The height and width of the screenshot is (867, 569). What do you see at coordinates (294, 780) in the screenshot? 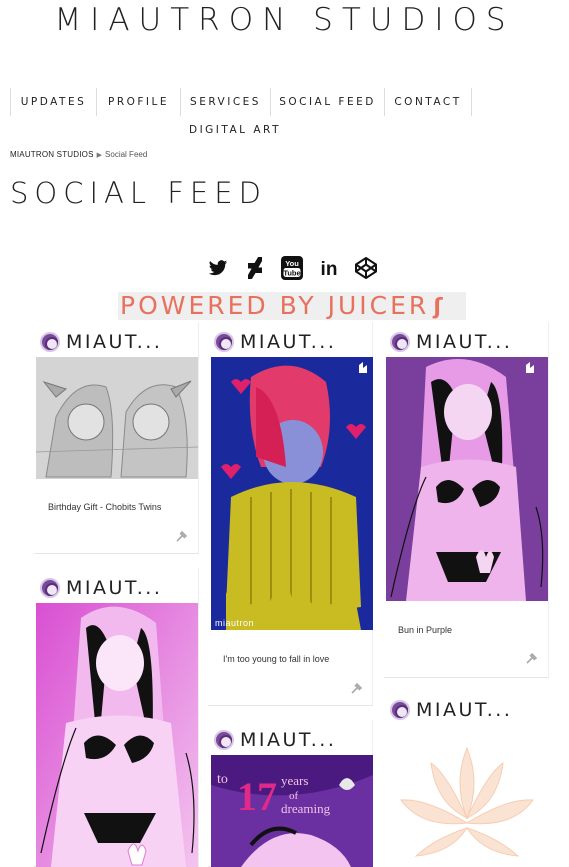
I see `art-text: years` at bounding box center [294, 780].